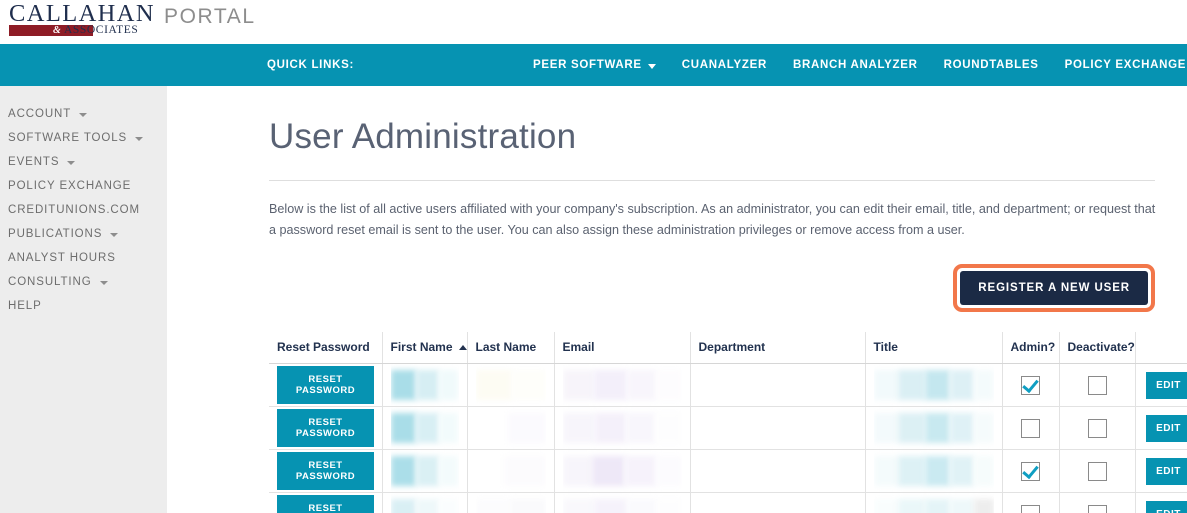 The image size is (1187, 513). I want to click on nav-item-label: BRANCH ANALYZER, so click(855, 65).